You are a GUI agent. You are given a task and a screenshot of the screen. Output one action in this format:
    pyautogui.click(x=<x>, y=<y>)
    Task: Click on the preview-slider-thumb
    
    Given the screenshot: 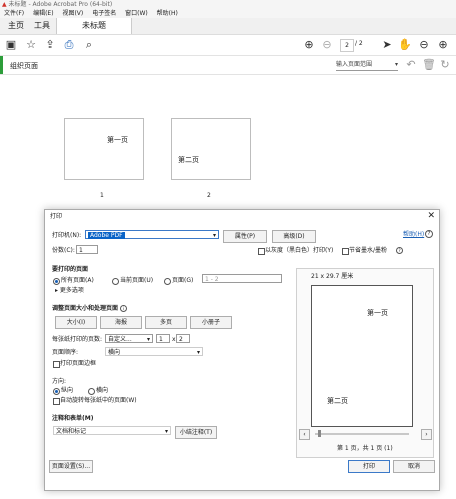 What is the action you would take?
    pyautogui.click(x=319, y=433)
    